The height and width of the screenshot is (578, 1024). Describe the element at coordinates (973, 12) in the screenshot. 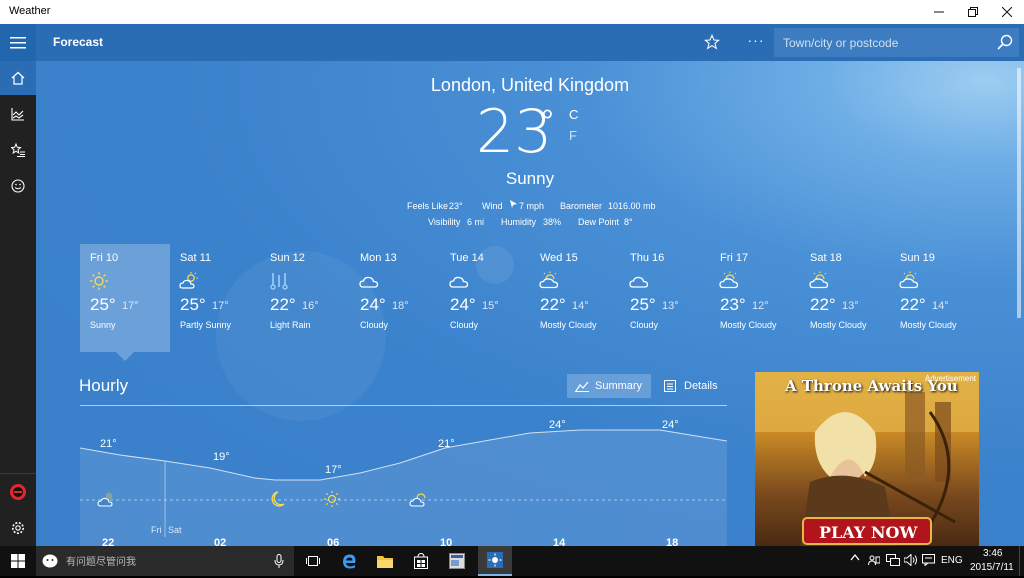

I see `restore-button` at that location.